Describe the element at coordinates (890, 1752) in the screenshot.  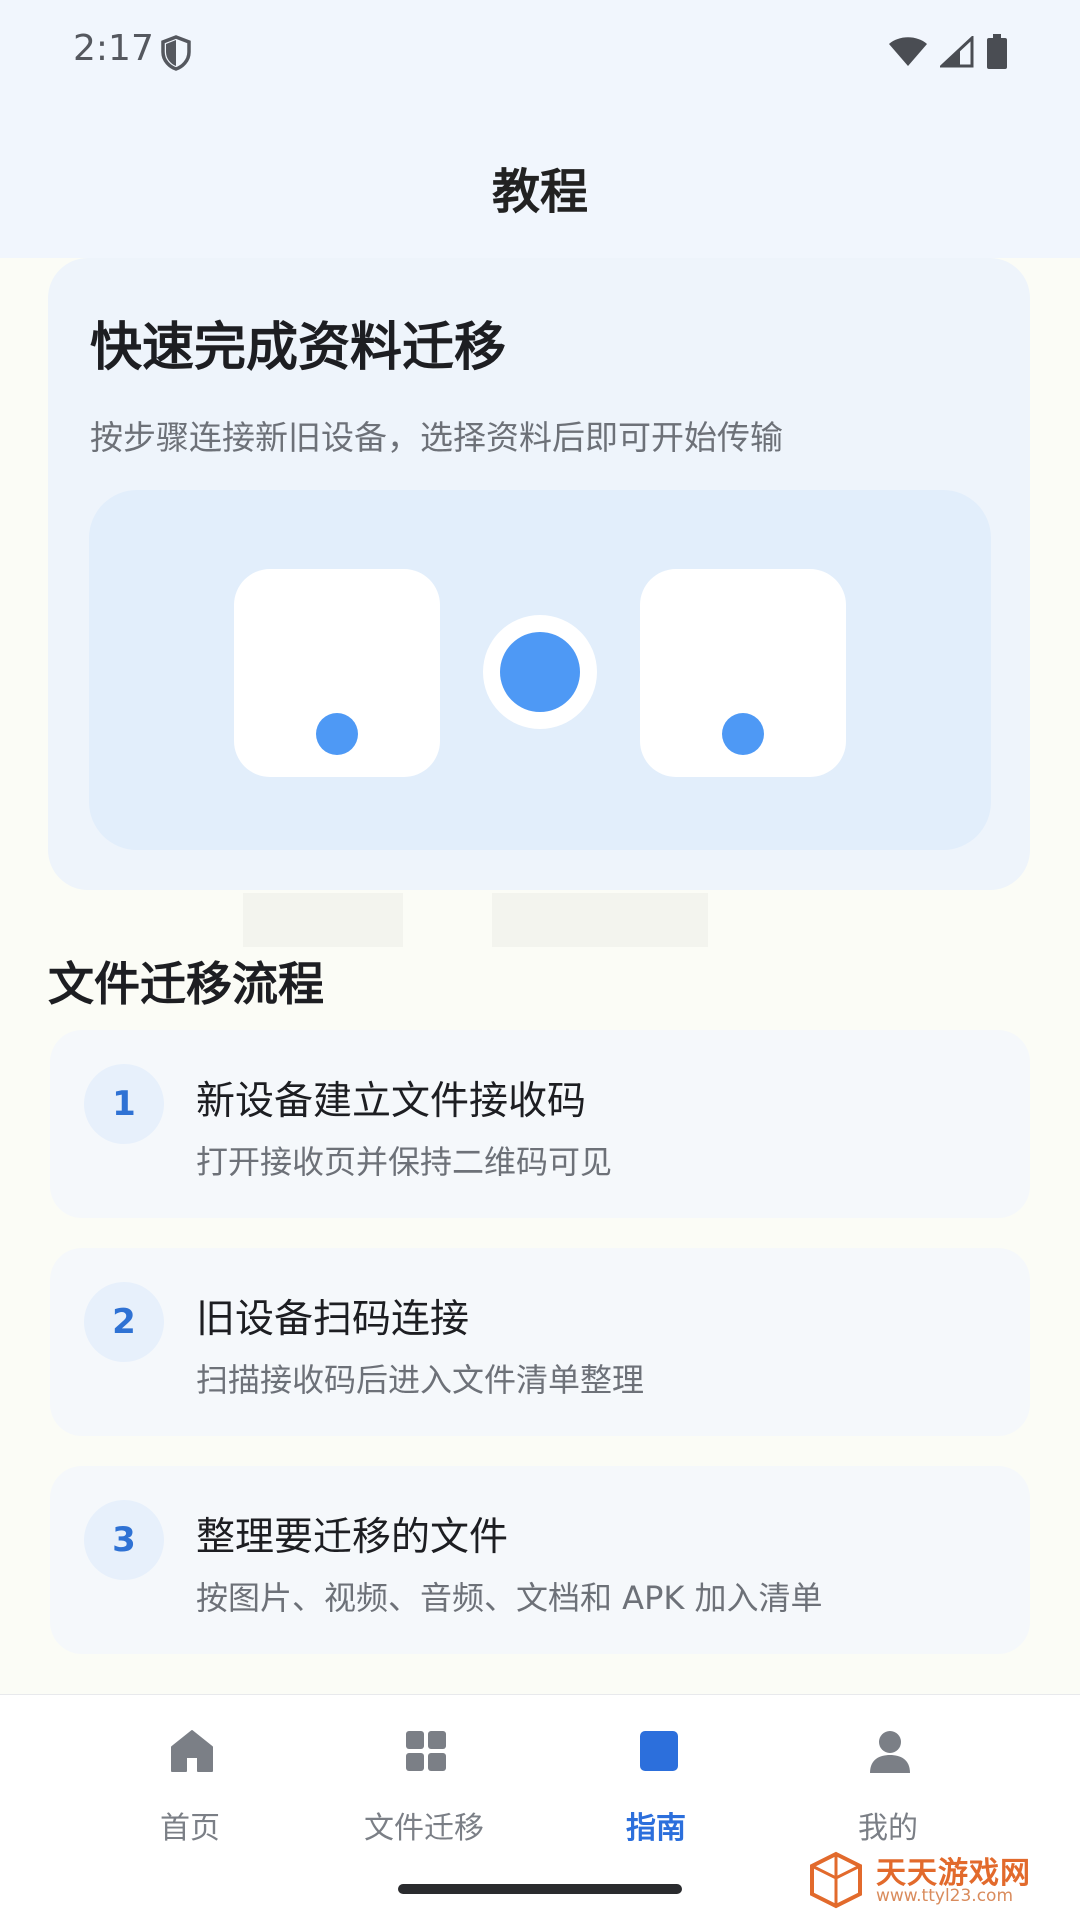
I see `person-icon` at that location.